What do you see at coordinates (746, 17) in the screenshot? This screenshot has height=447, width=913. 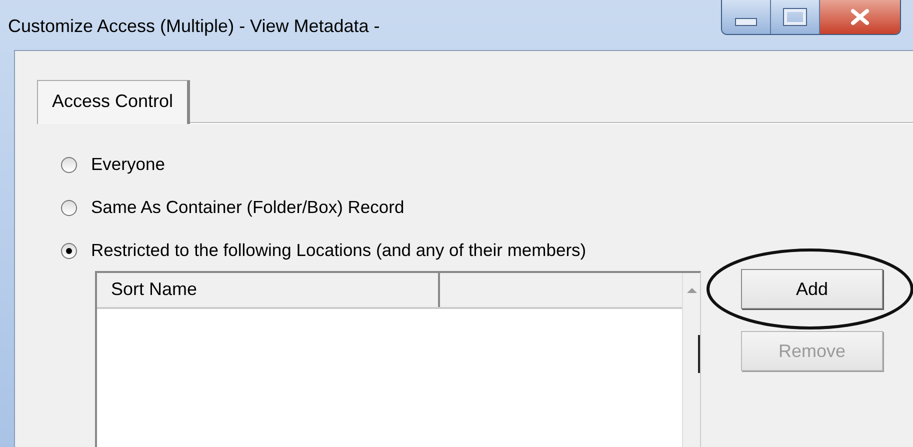 I see `minimize-button` at bounding box center [746, 17].